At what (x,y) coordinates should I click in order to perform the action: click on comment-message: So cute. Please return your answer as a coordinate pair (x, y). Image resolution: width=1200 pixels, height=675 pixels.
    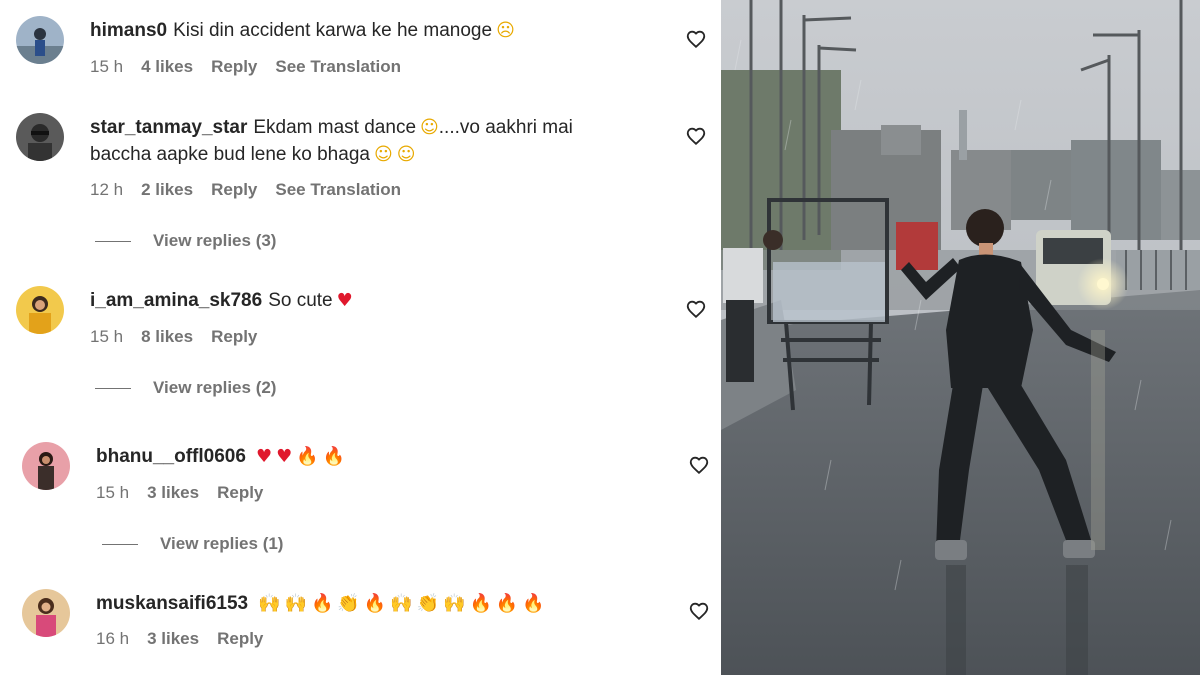
    Looking at the image, I should click on (300, 300).